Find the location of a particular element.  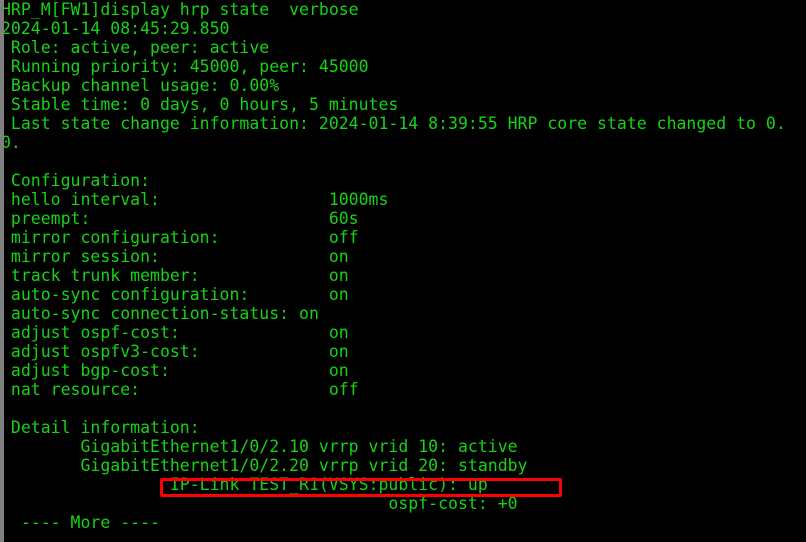

terminal-line-autosync-config: auto-sync configuration: on is located at coordinates (175, 294).